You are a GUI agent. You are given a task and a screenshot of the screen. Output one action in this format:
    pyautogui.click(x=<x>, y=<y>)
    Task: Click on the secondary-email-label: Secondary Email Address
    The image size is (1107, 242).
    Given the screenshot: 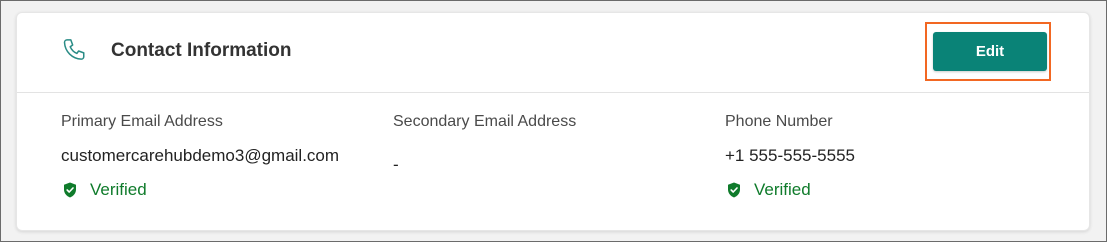 What is the action you would take?
    pyautogui.click(x=485, y=121)
    